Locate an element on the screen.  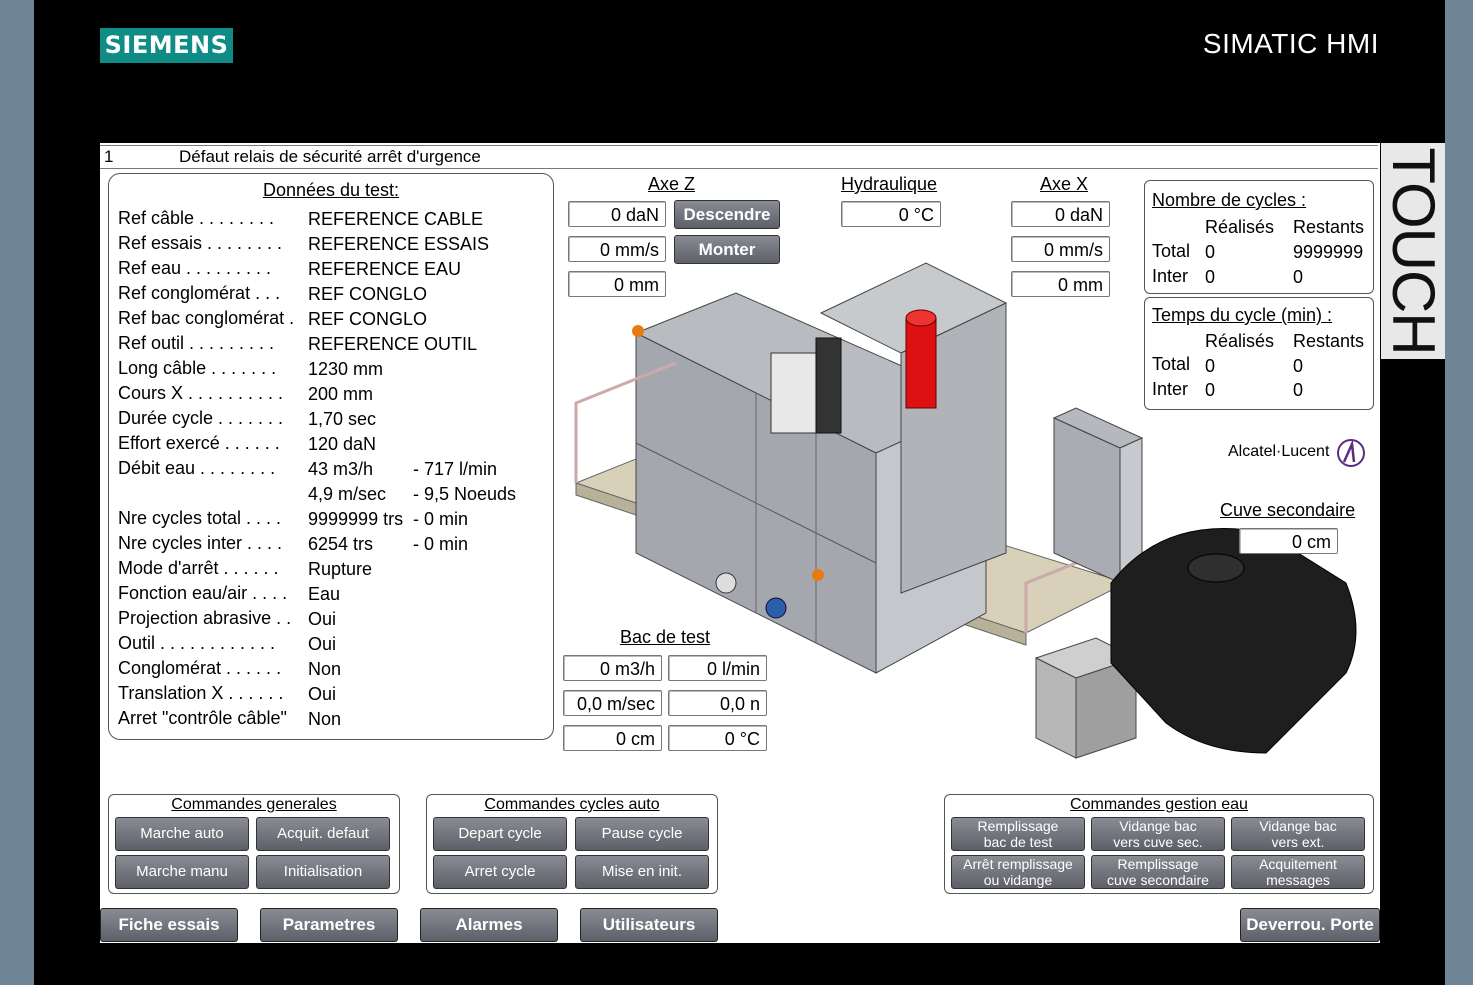
test-data-label: Cours X . . . . . . . . . . is located at coordinates (201, 393).